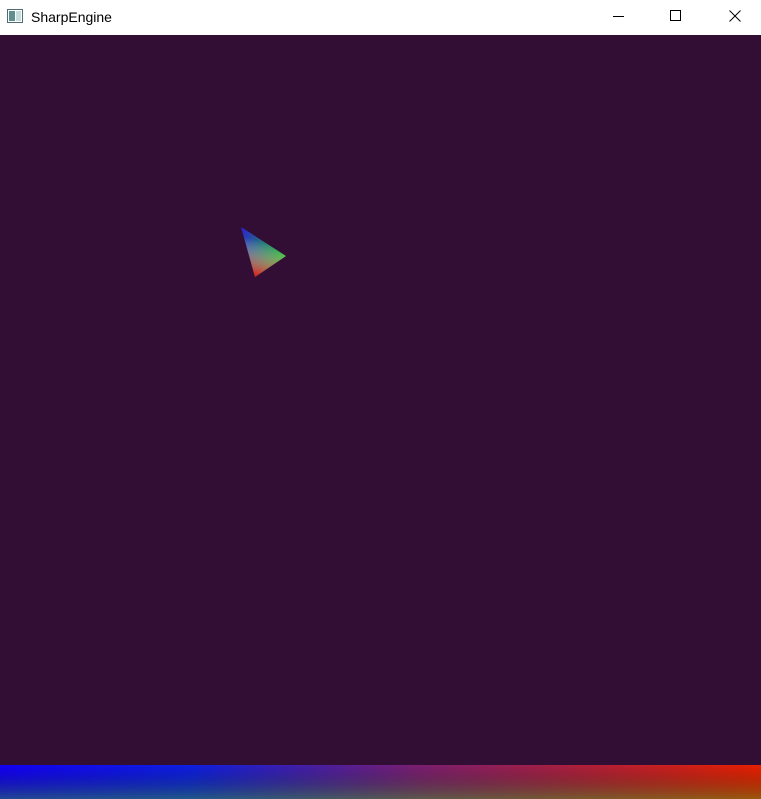  Describe the element at coordinates (380, 17) in the screenshot. I see `title-bar: SharpEngine` at that location.